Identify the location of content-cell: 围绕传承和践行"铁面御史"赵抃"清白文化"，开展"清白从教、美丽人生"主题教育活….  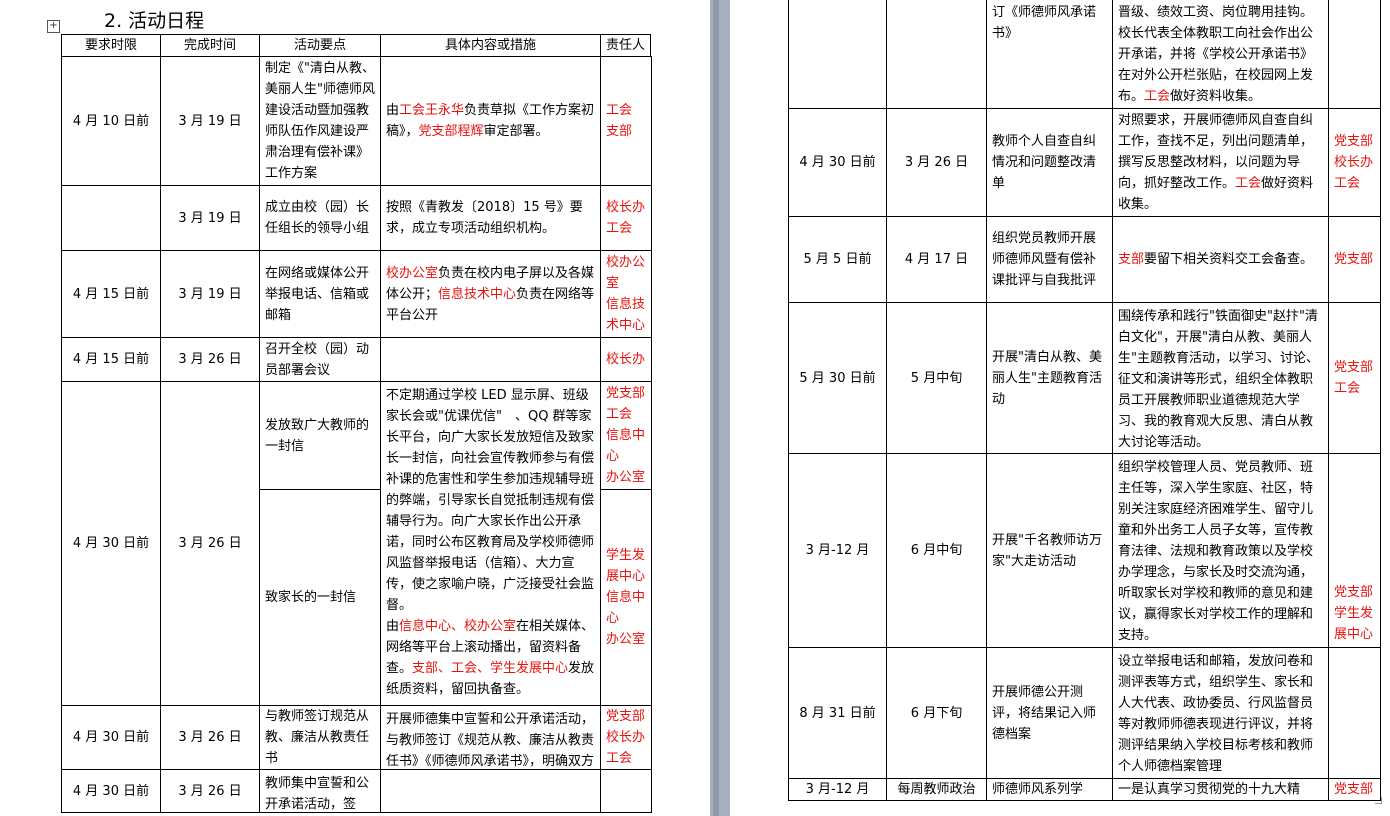
(1220, 378).